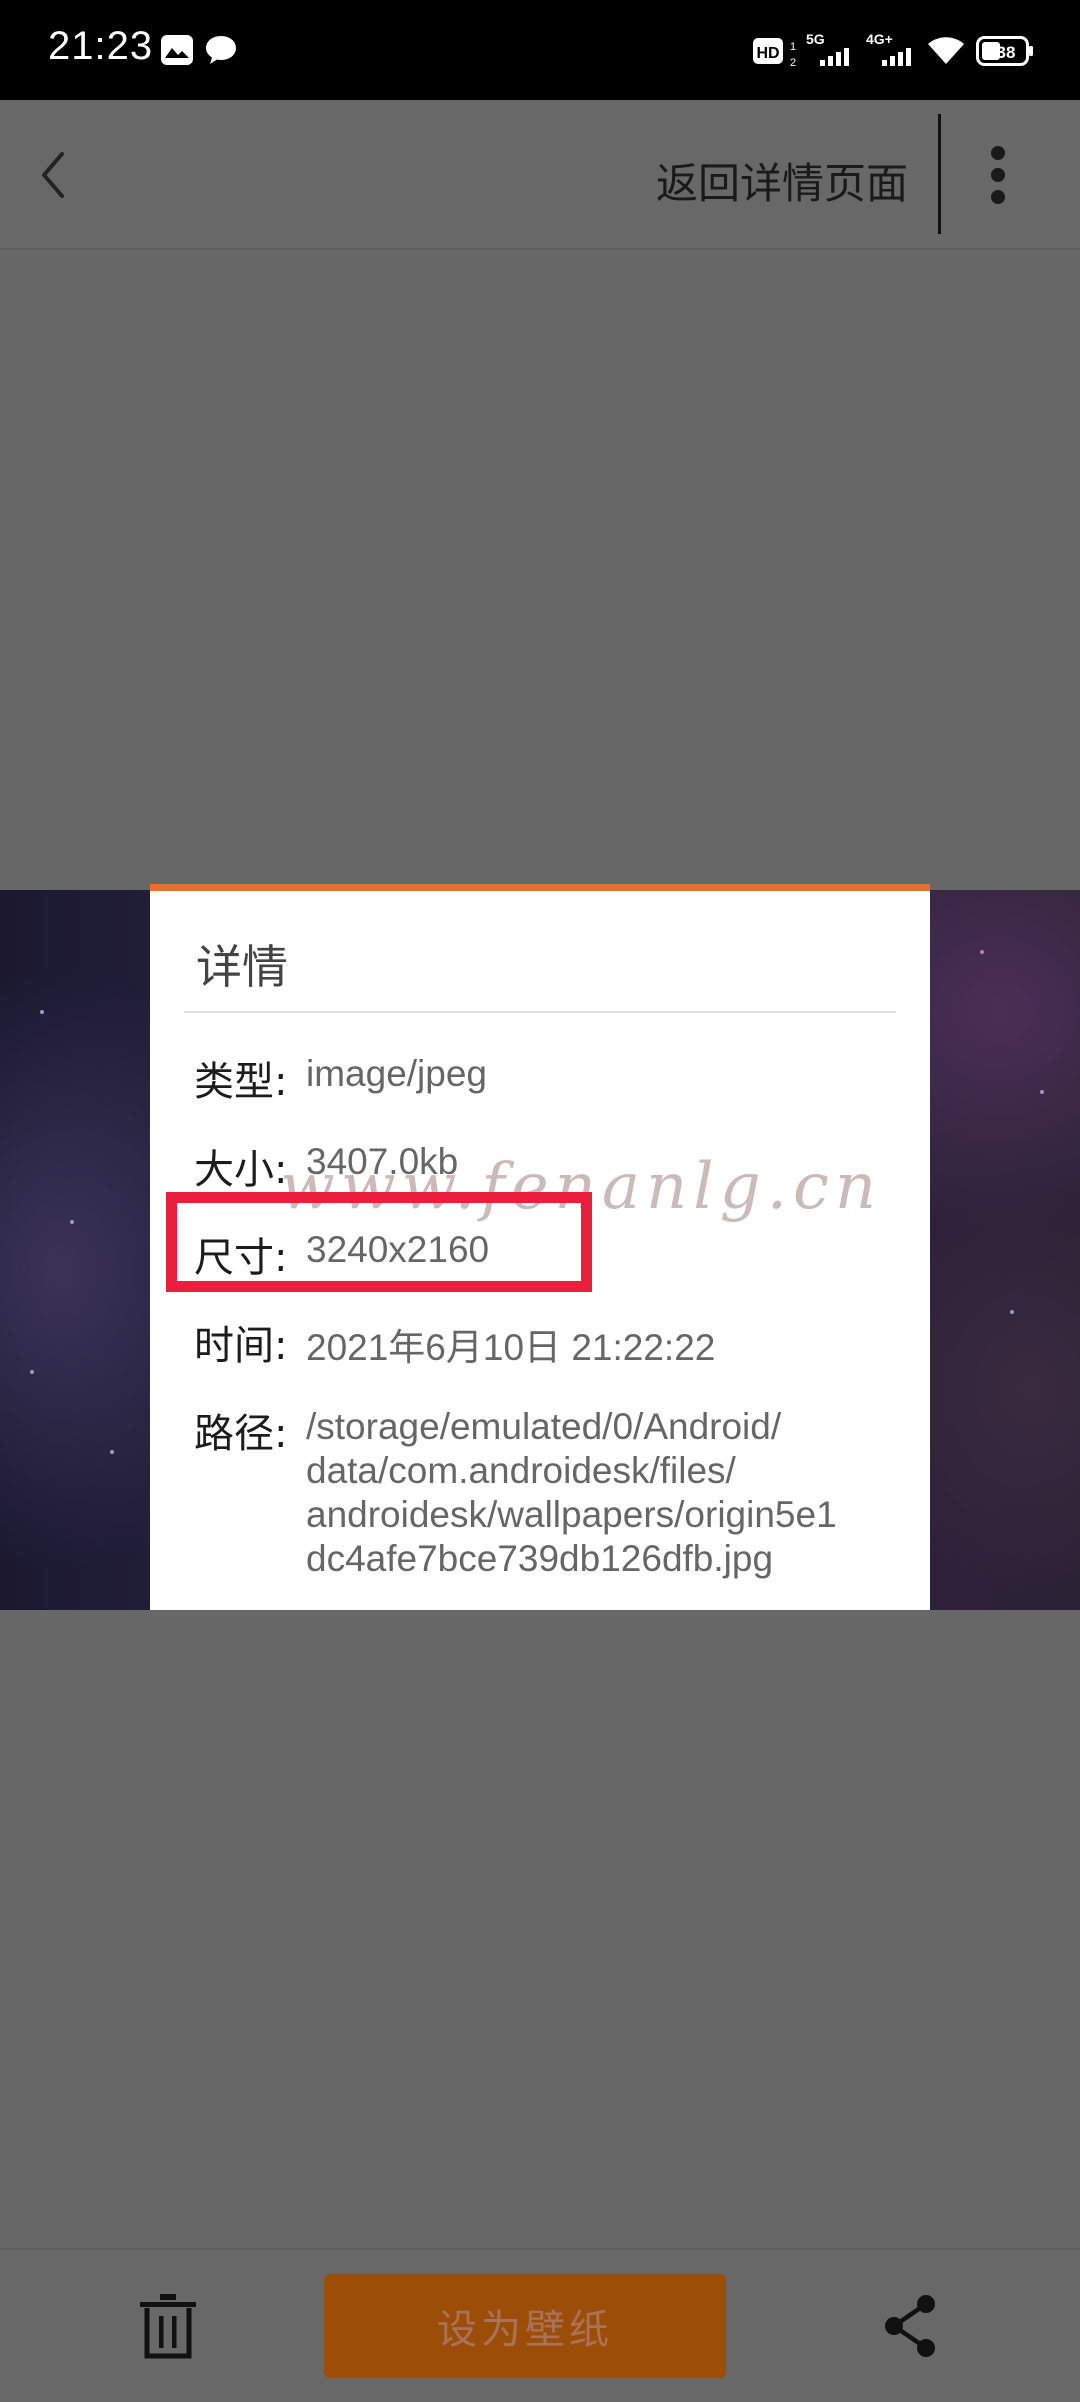  I want to click on path-line: /storage/emulated/0/Android/, so click(544, 1426).